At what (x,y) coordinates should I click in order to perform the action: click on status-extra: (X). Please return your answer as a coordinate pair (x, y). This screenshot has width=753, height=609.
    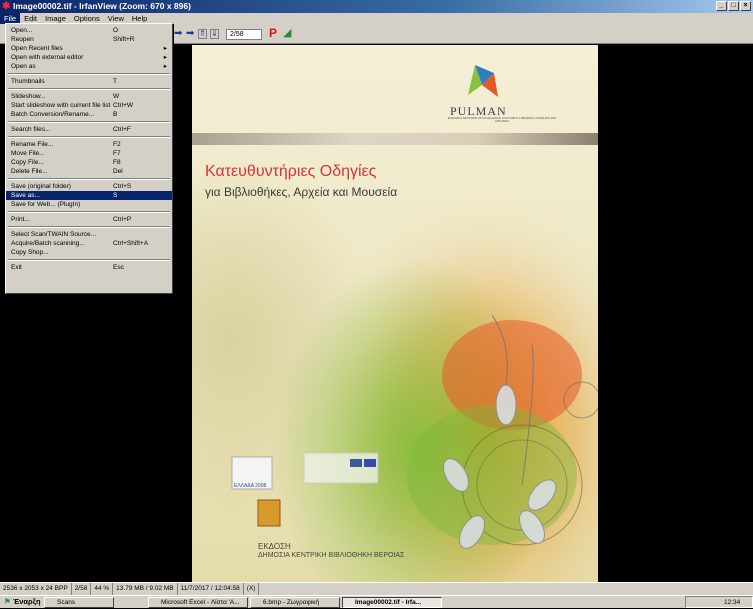
    Looking at the image, I should click on (252, 589).